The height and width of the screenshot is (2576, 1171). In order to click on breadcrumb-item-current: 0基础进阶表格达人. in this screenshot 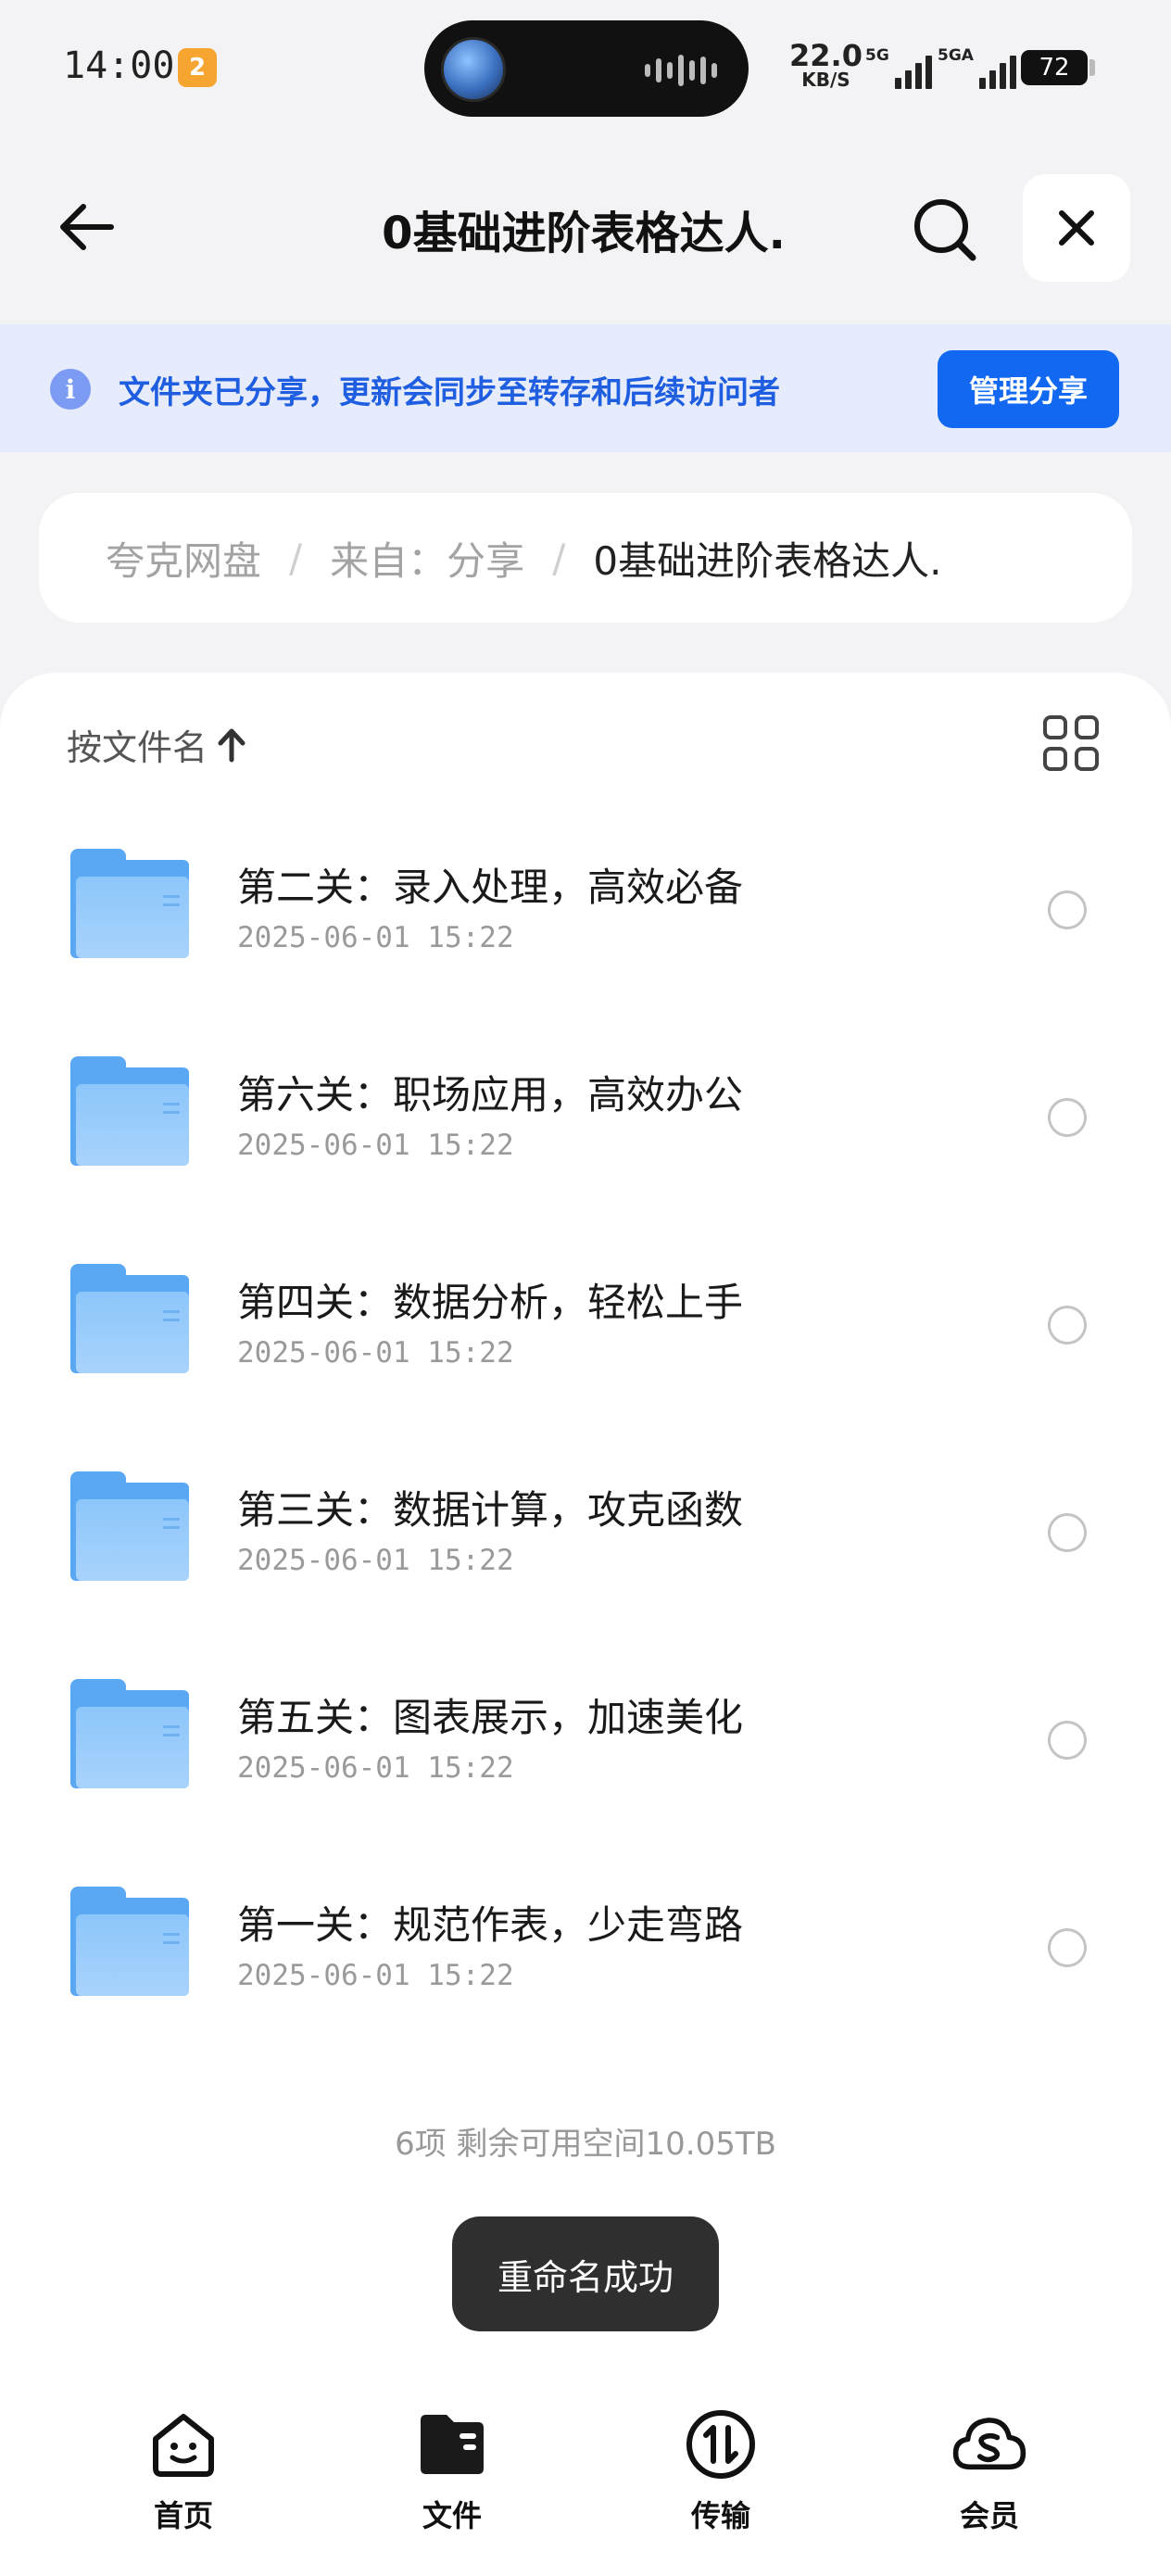, I will do `click(768, 560)`.